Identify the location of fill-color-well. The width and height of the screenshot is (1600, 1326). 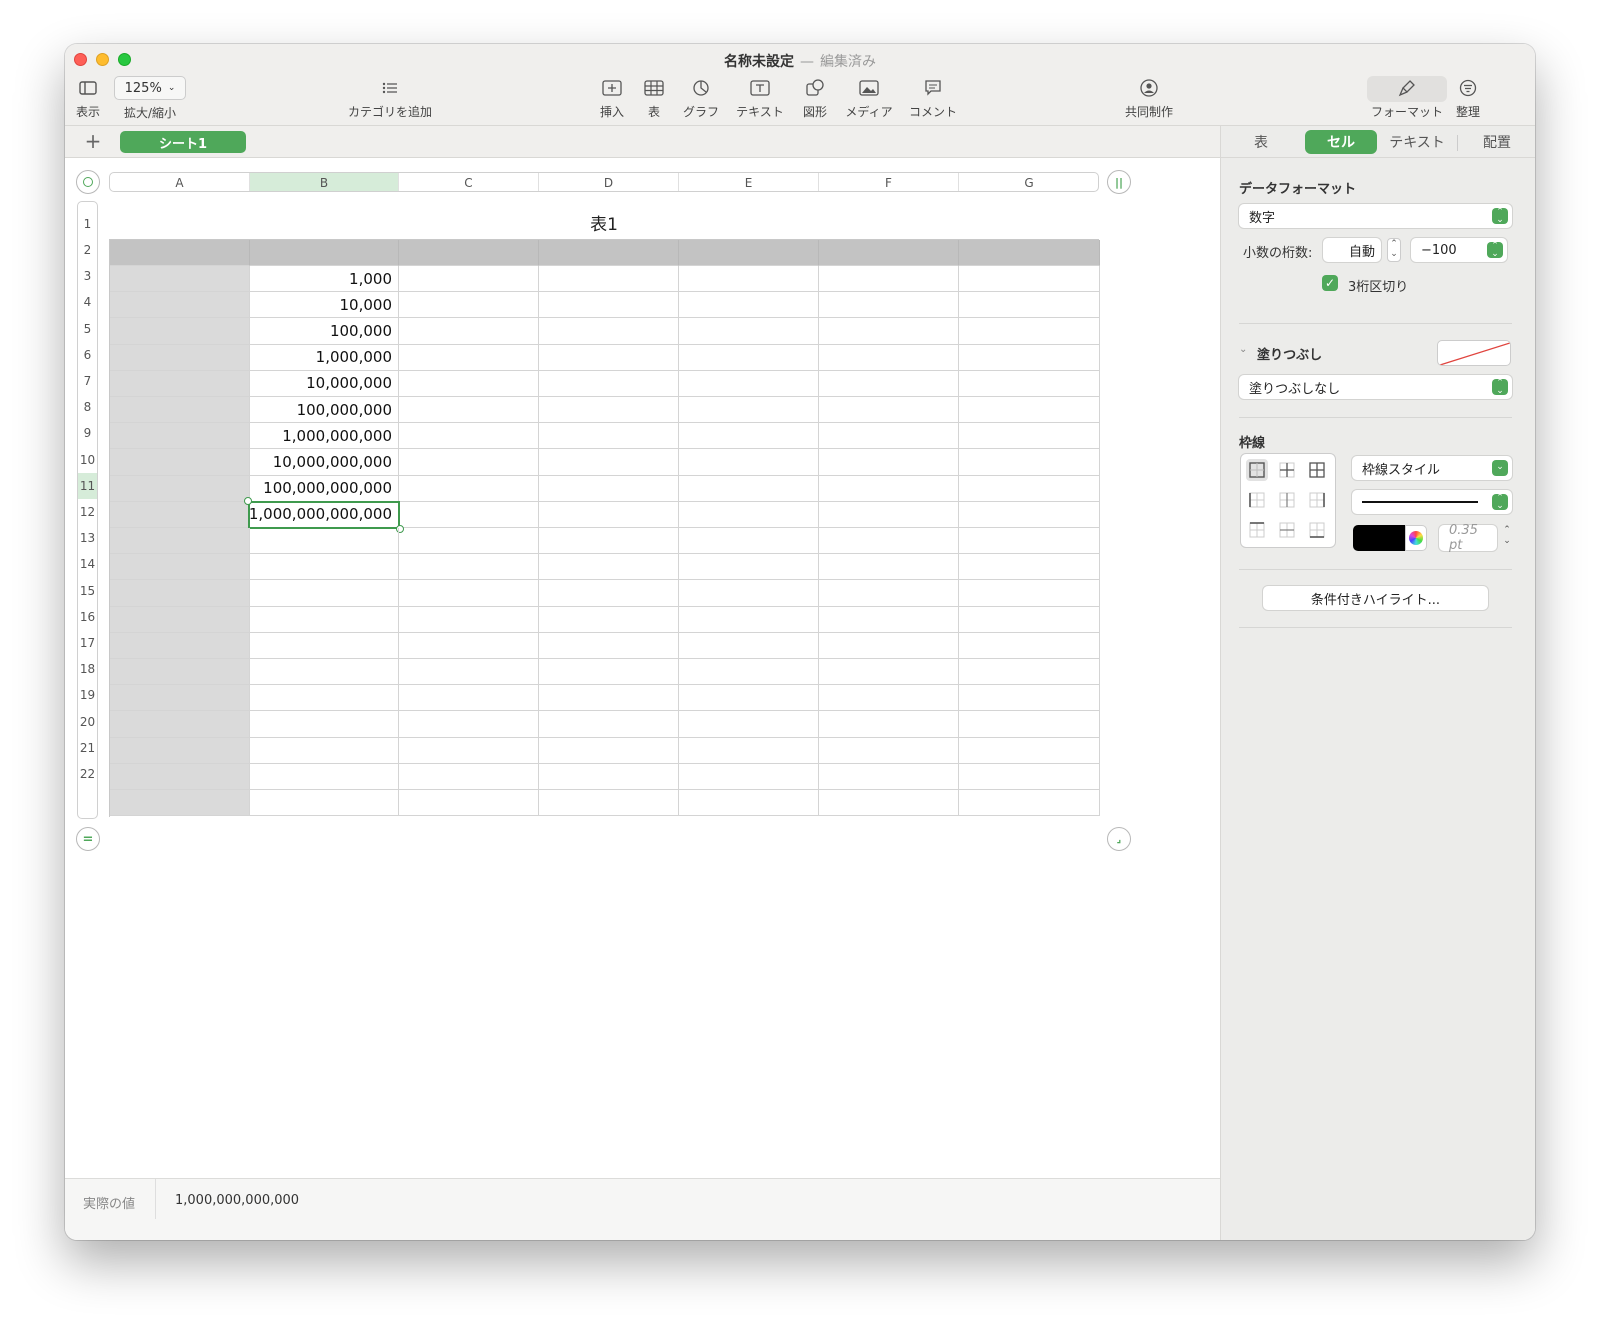
(1474, 353).